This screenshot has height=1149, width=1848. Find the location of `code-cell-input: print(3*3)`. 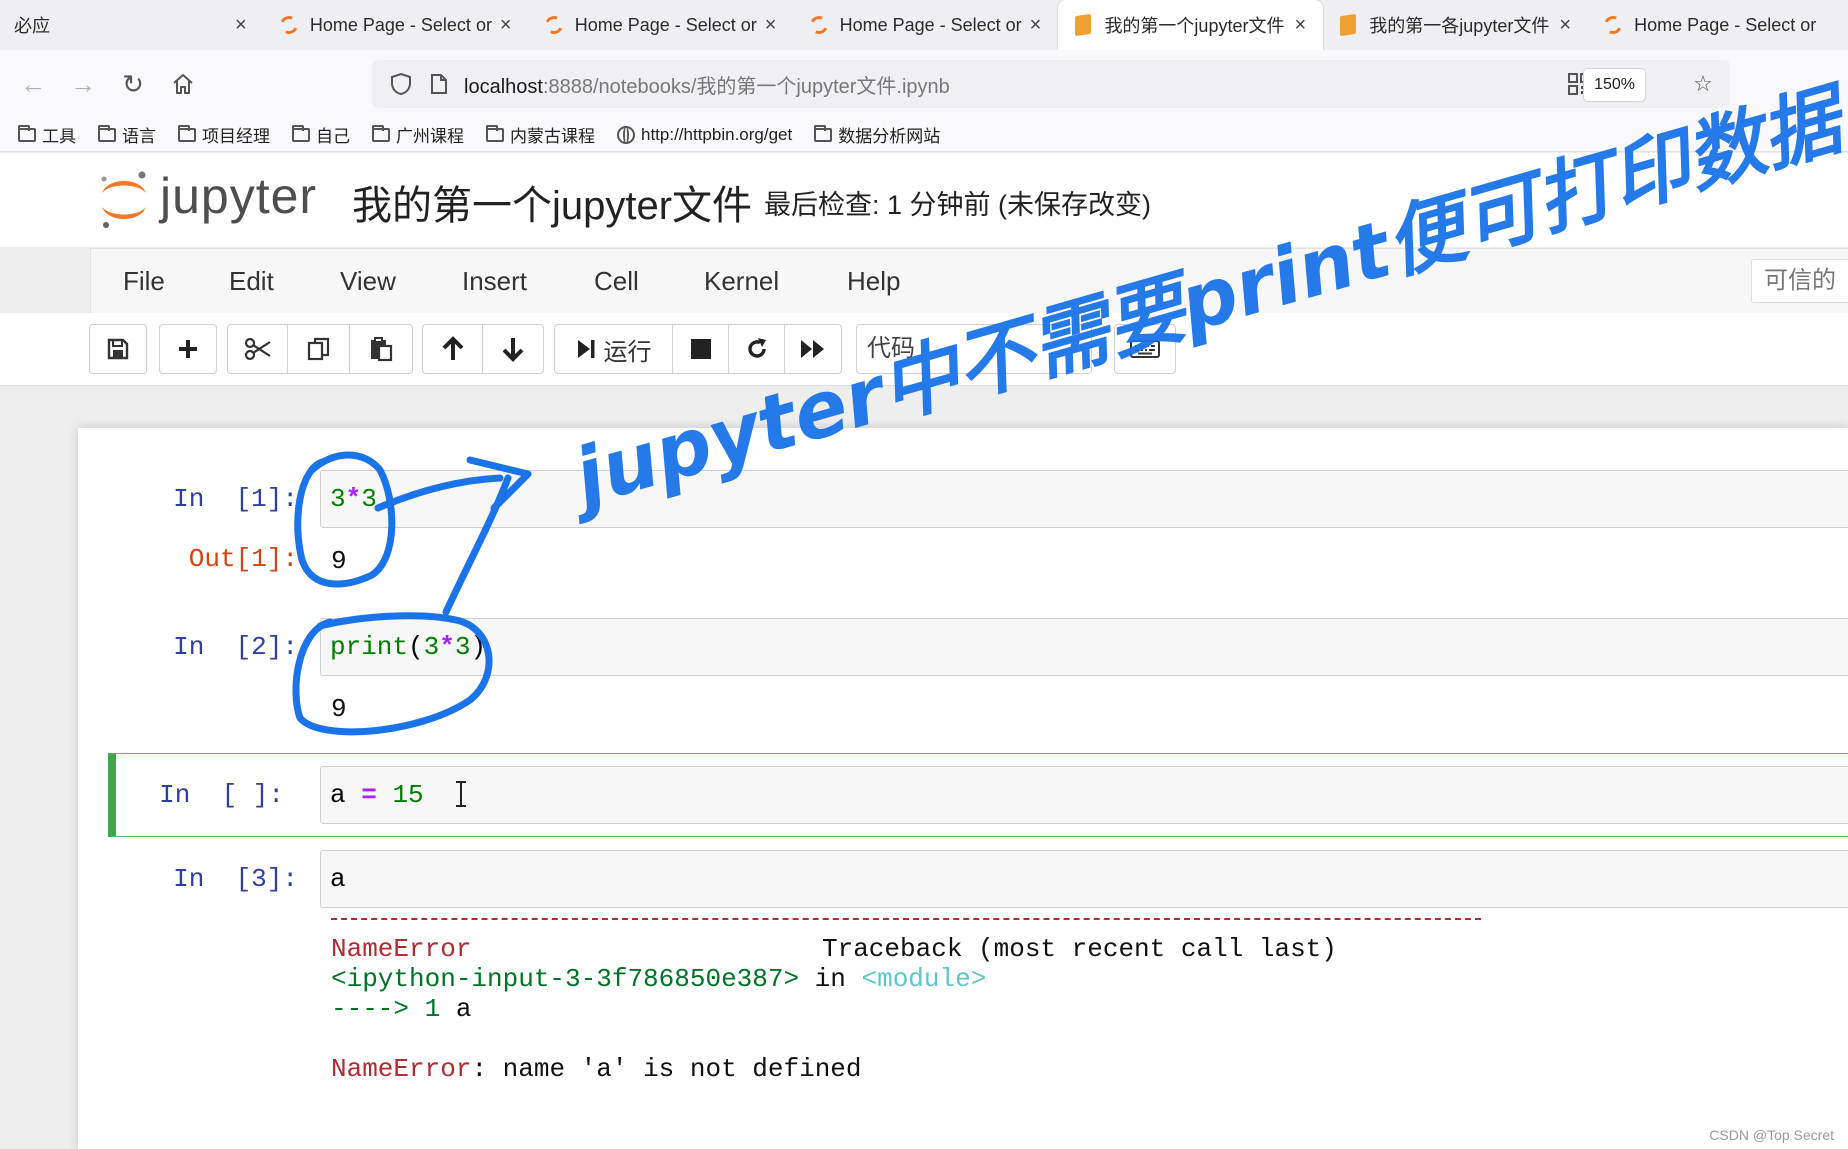

code-cell-input: print(3*3) is located at coordinates (1084, 647).